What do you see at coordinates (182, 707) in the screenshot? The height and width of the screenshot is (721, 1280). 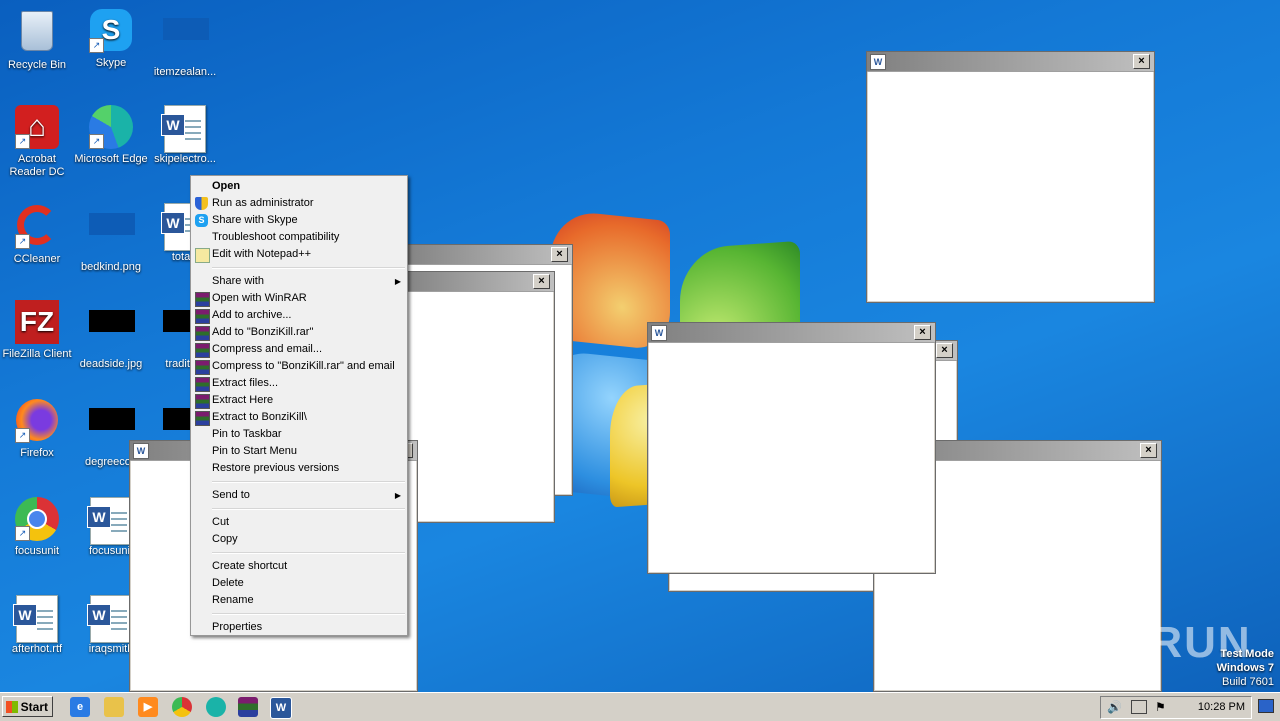 I see `chrome-icon` at bounding box center [182, 707].